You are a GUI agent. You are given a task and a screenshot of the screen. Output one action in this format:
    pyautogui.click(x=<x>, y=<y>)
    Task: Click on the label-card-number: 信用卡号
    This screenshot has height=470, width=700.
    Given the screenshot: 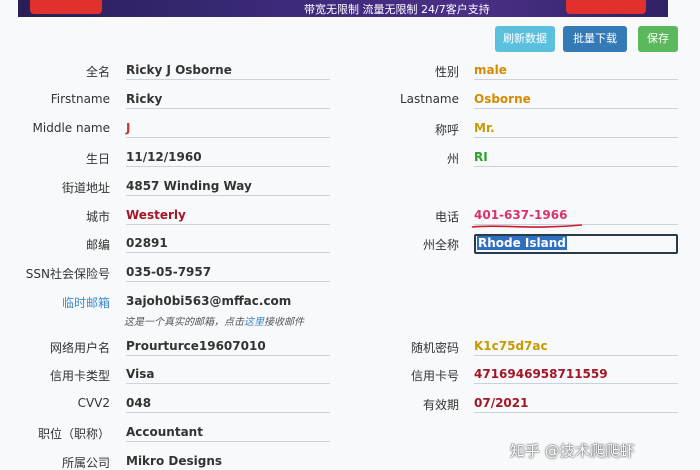 What is the action you would take?
    pyautogui.click(x=434, y=376)
    